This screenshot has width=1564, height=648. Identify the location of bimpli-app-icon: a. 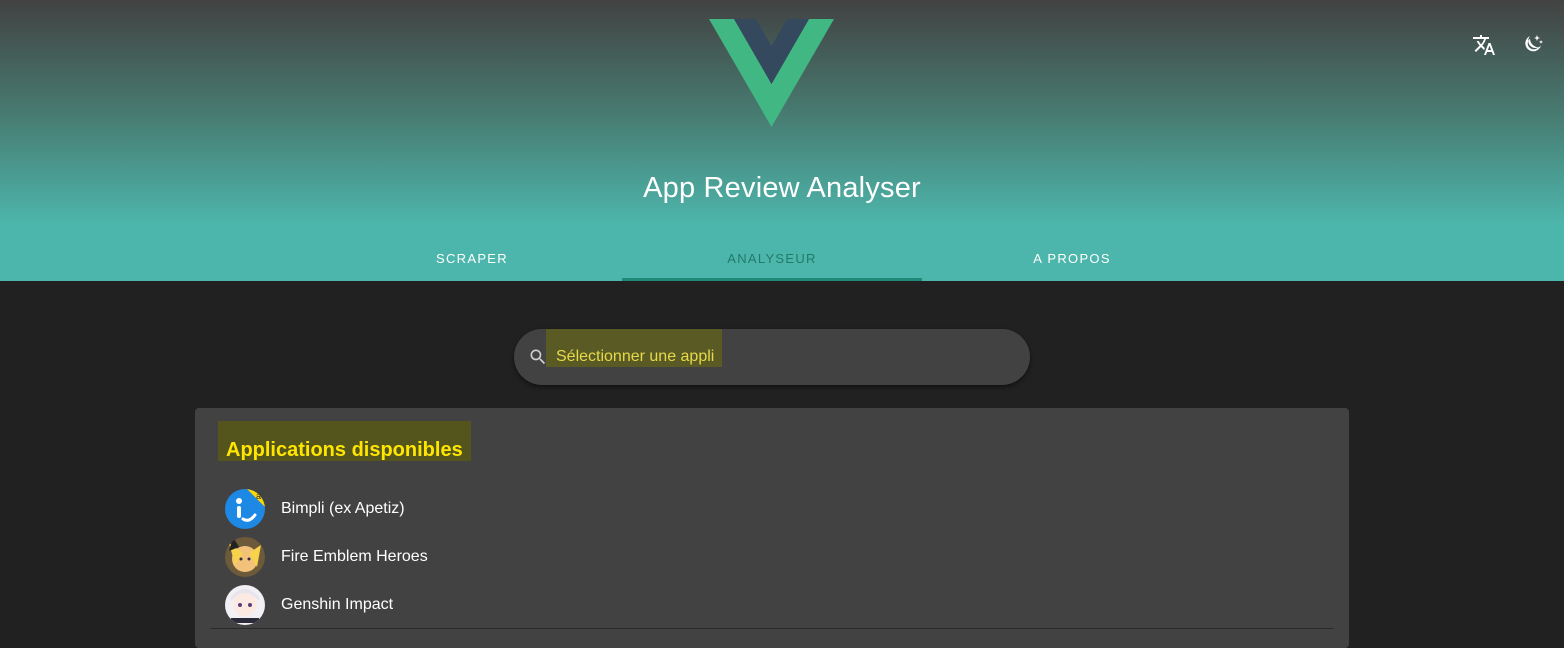
(245, 509).